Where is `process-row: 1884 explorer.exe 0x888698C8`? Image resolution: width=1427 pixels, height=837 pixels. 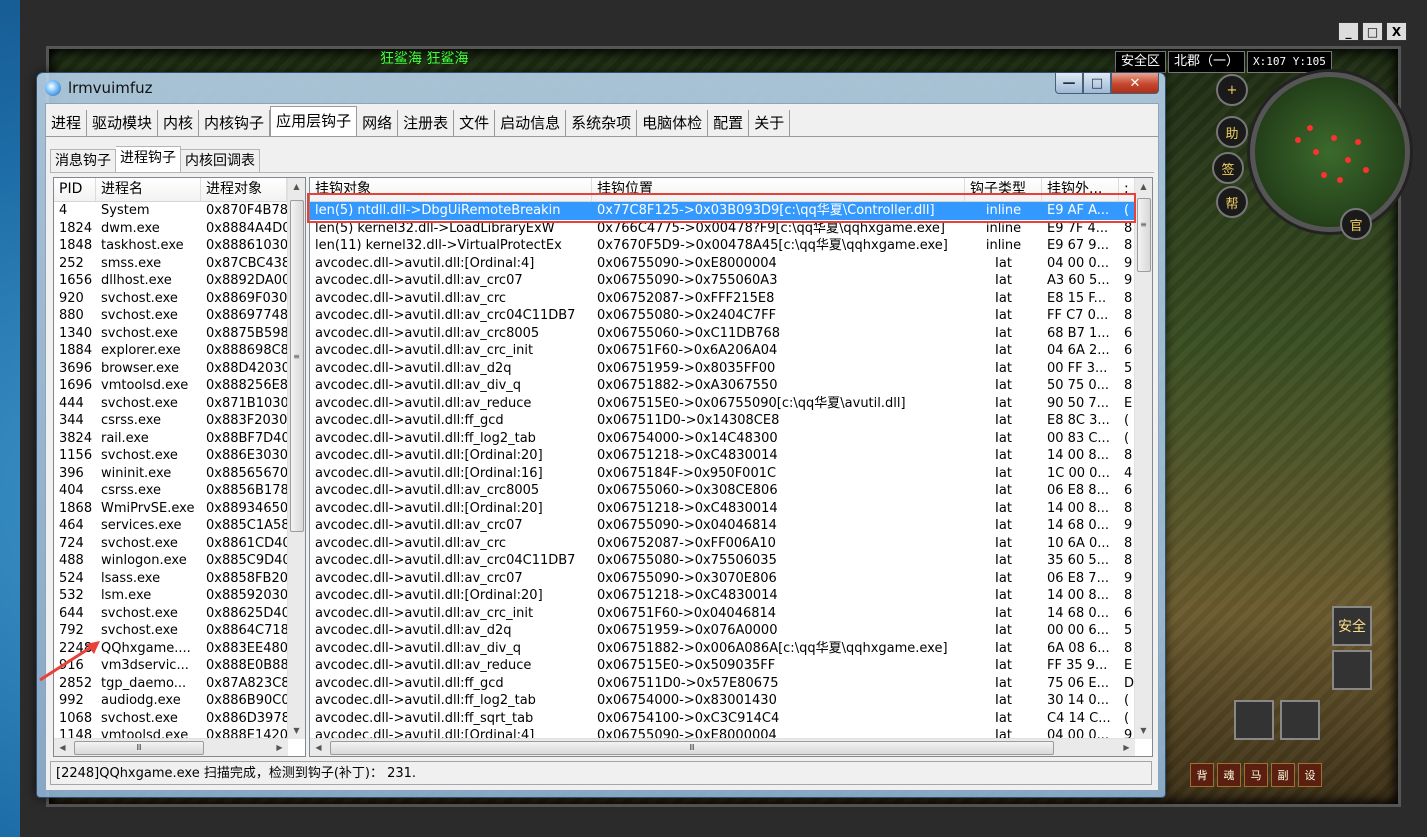
process-row: 1884 explorer.exe 0x888698C8 is located at coordinates (170, 351).